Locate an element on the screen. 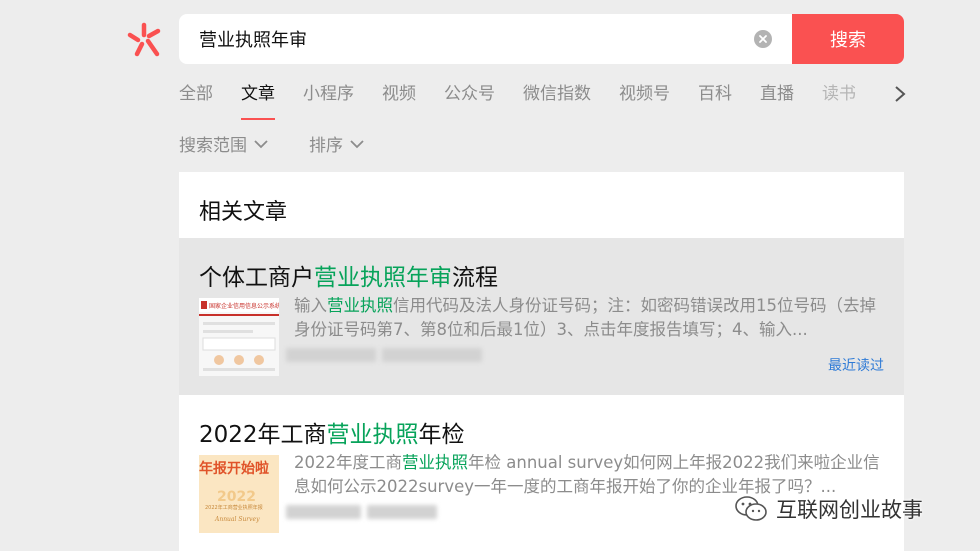  snippet-text: 输入 is located at coordinates (310, 305).